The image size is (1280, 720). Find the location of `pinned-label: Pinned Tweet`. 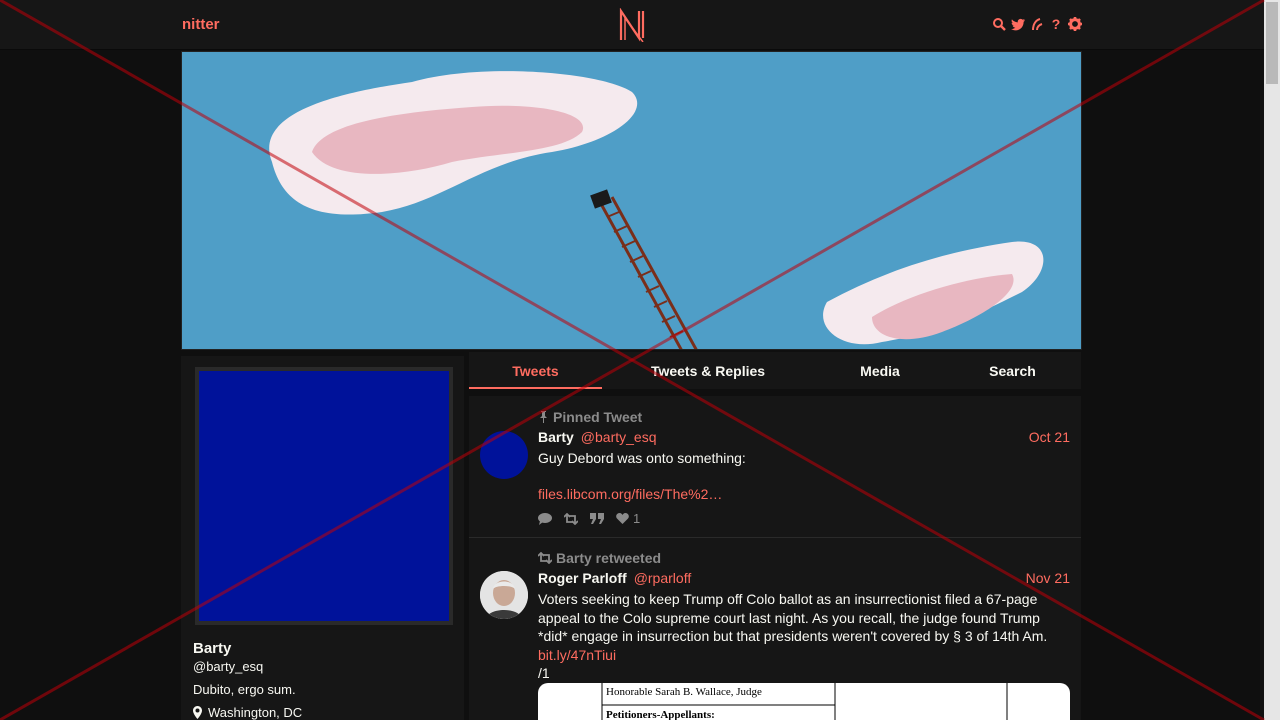

pinned-label: Pinned Tweet is located at coordinates (590, 417).